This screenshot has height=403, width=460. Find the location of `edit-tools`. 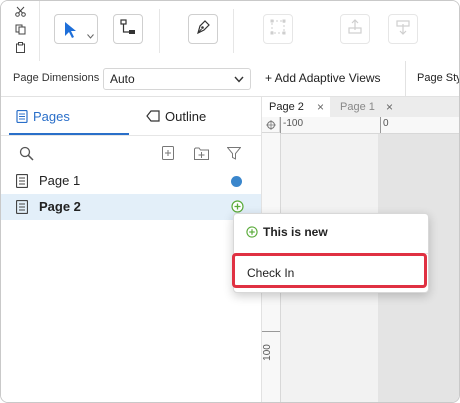

edit-tools is located at coordinates (20, 31).